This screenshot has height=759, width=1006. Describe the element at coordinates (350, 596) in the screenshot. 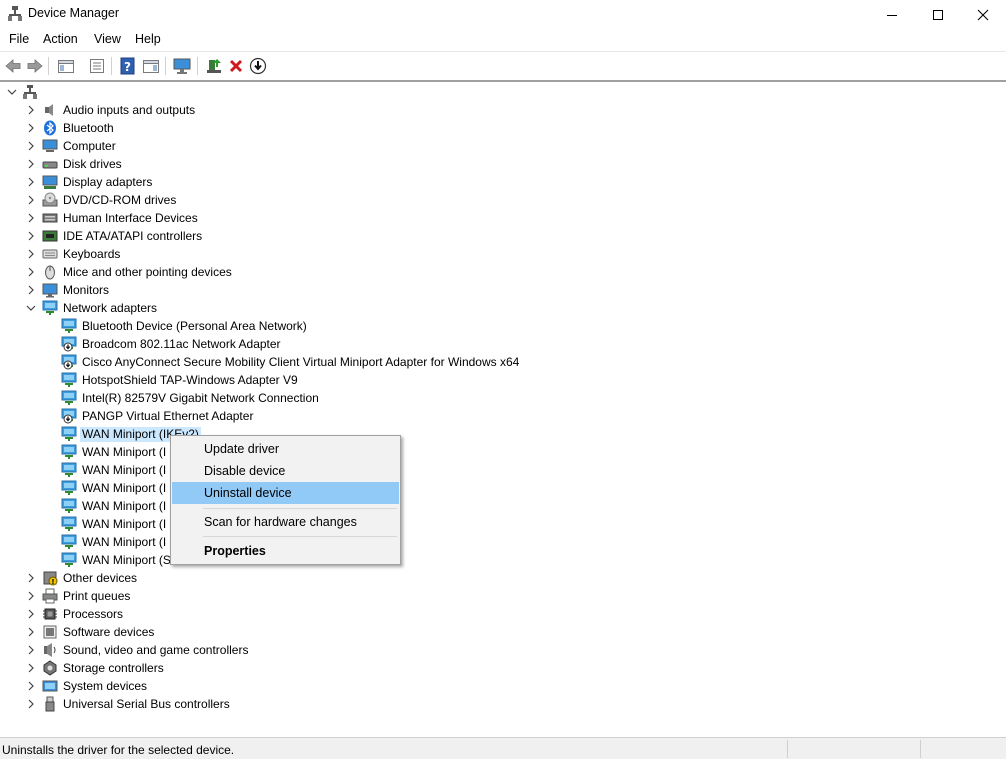

I see `tree-category-print-queues: Print queues` at that location.